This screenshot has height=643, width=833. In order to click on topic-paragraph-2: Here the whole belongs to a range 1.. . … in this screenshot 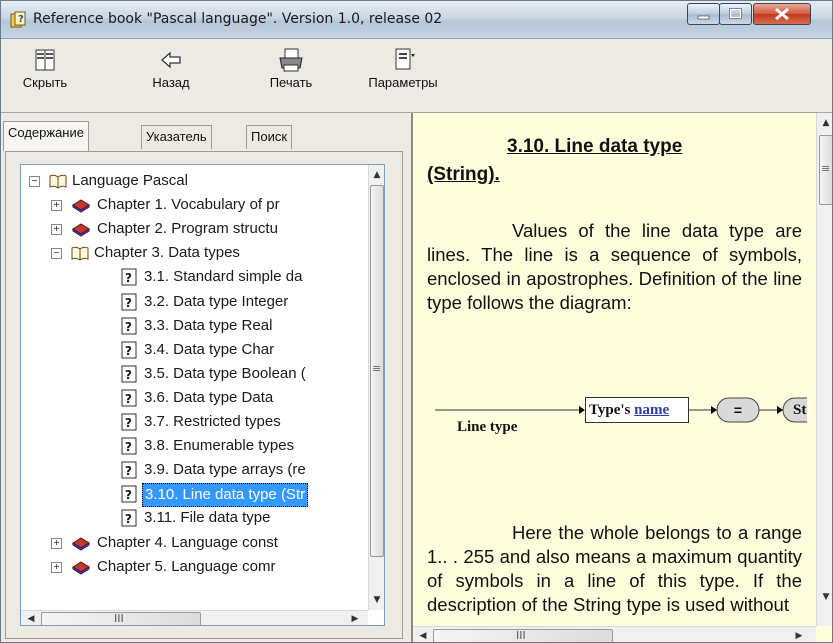, I will do `click(614, 568)`.